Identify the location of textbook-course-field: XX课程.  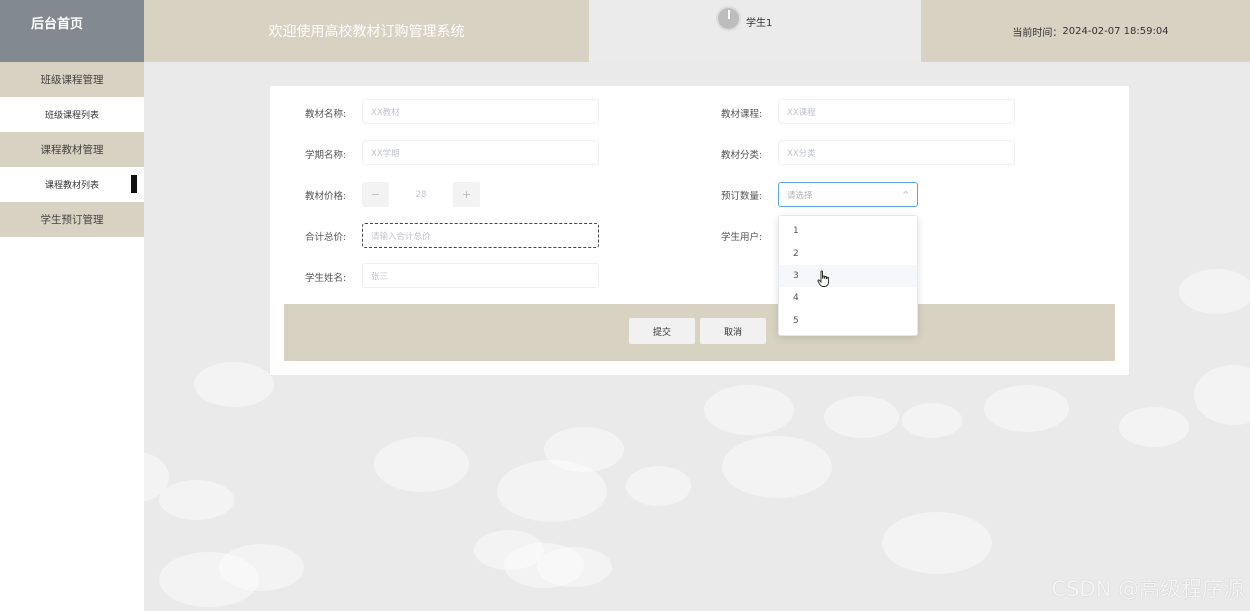
(896, 111).